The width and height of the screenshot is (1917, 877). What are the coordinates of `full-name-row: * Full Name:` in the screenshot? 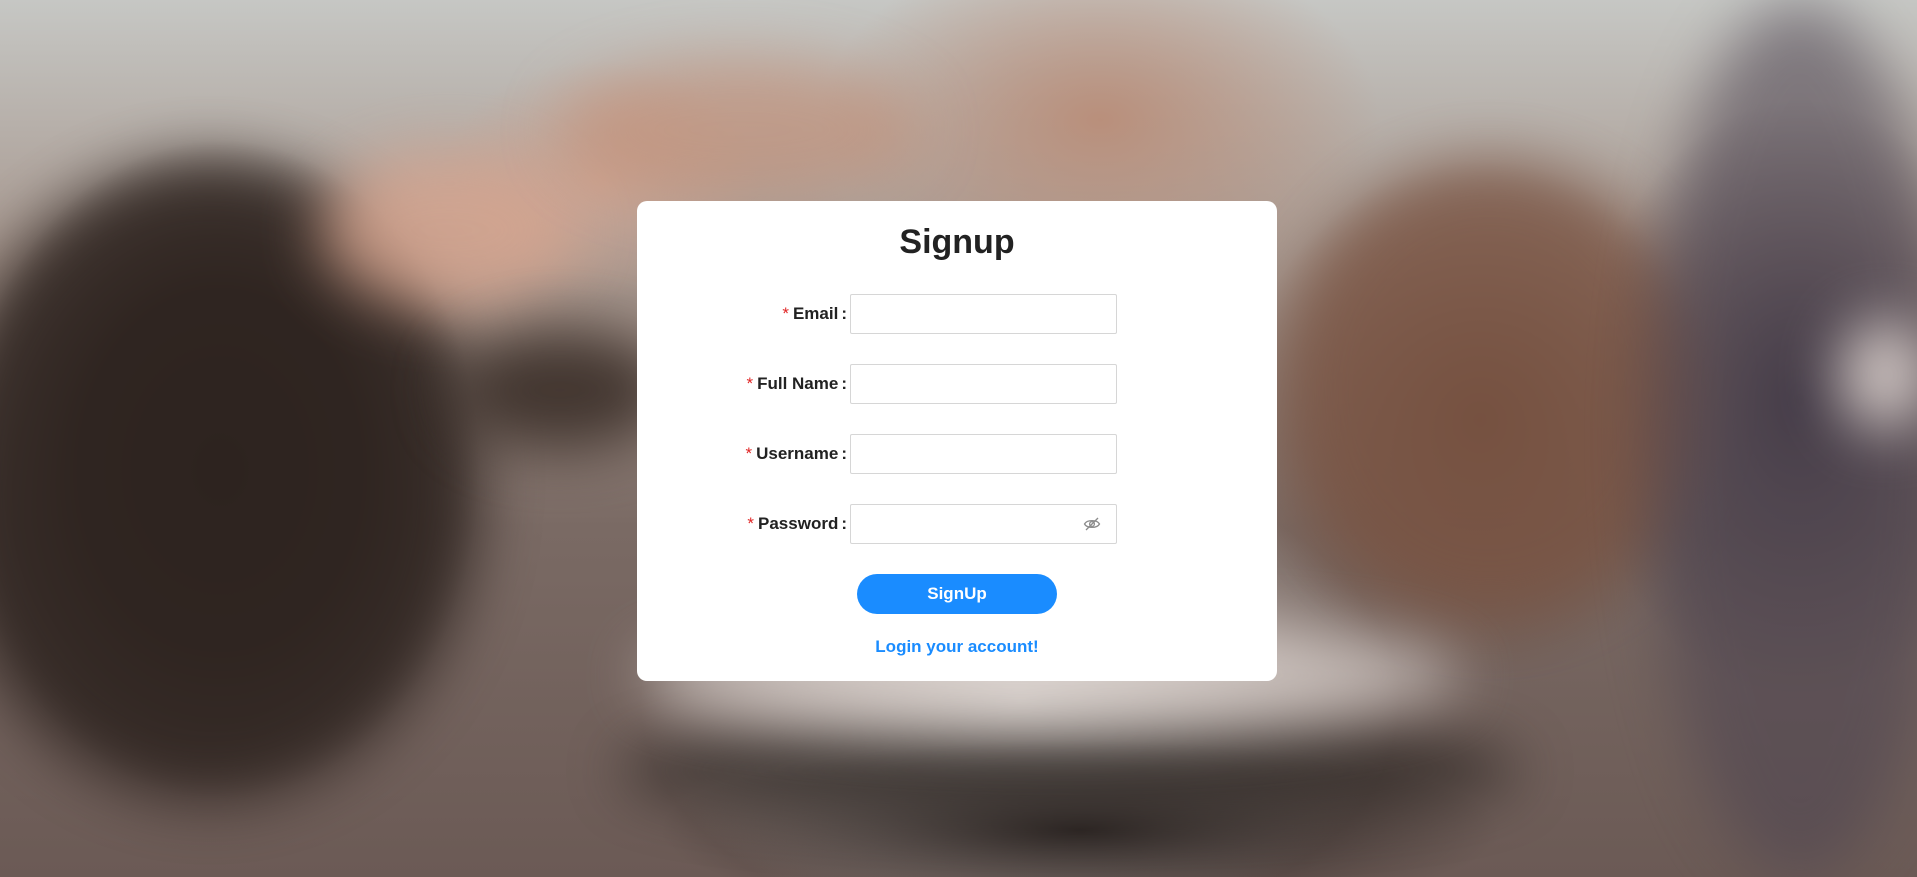 It's located at (957, 384).